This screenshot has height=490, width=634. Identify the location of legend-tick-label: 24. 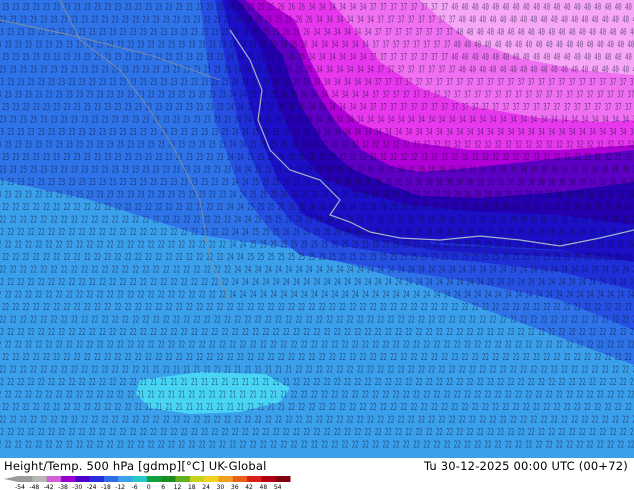
(206, 487).